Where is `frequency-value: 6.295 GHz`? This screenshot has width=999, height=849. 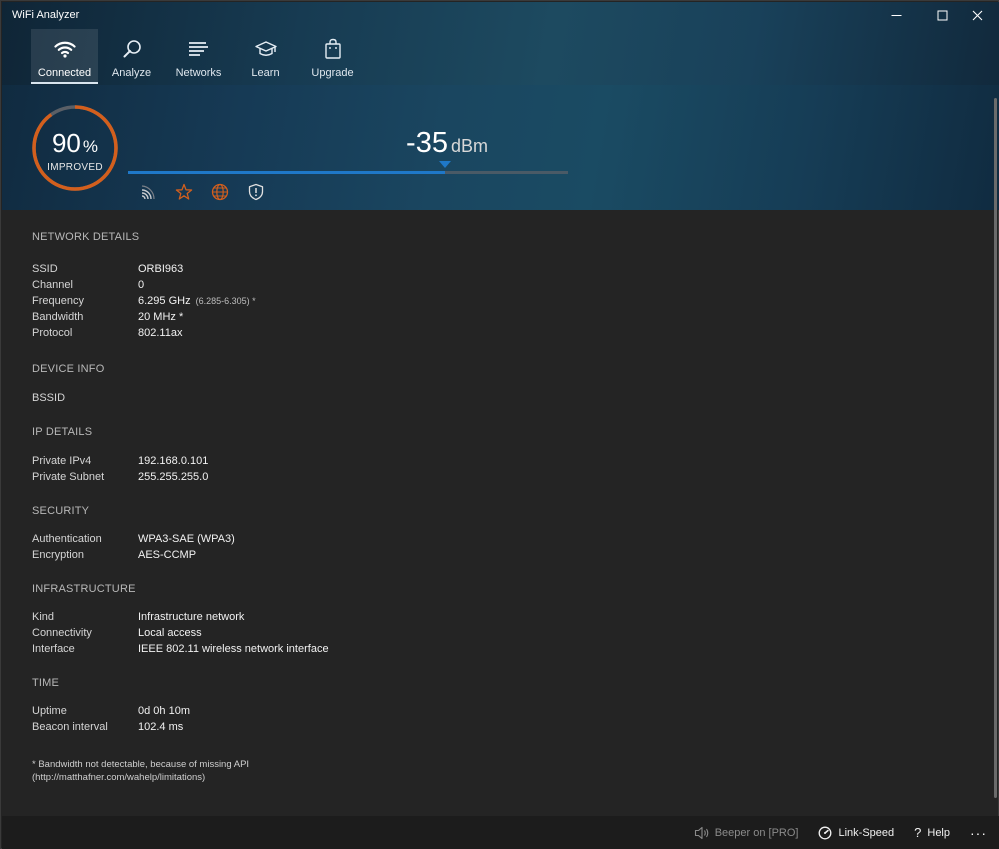
frequency-value: 6.295 GHz is located at coordinates (164, 301).